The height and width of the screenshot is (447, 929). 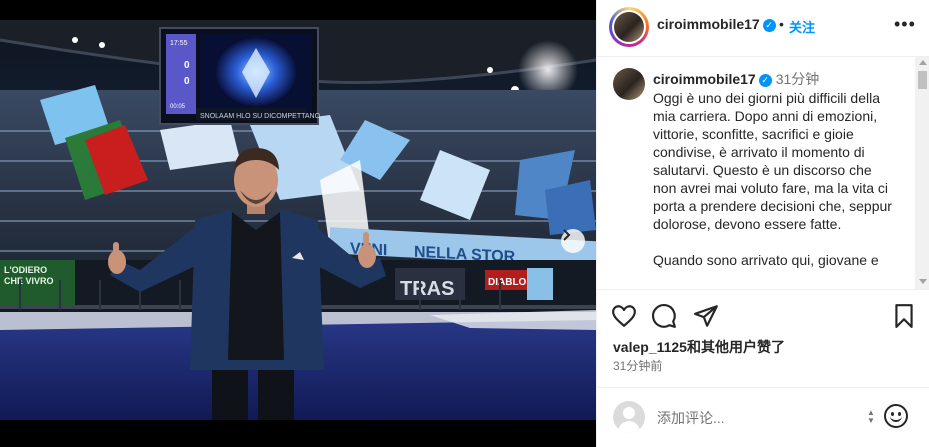 What do you see at coordinates (922, 173) in the screenshot?
I see `caption-scrollbar` at bounding box center [922, 173].